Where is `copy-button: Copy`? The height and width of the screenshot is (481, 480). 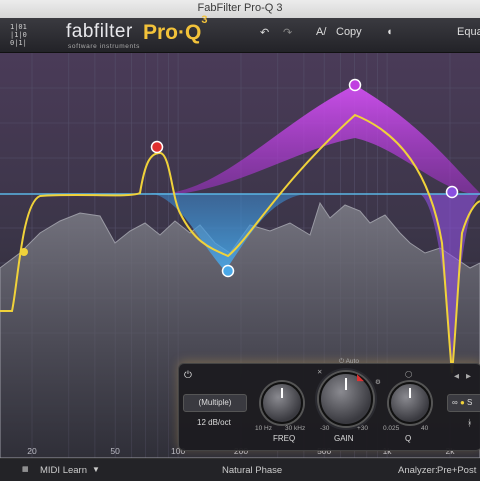
copy-button: Copy is located at coordinates (349, 32).